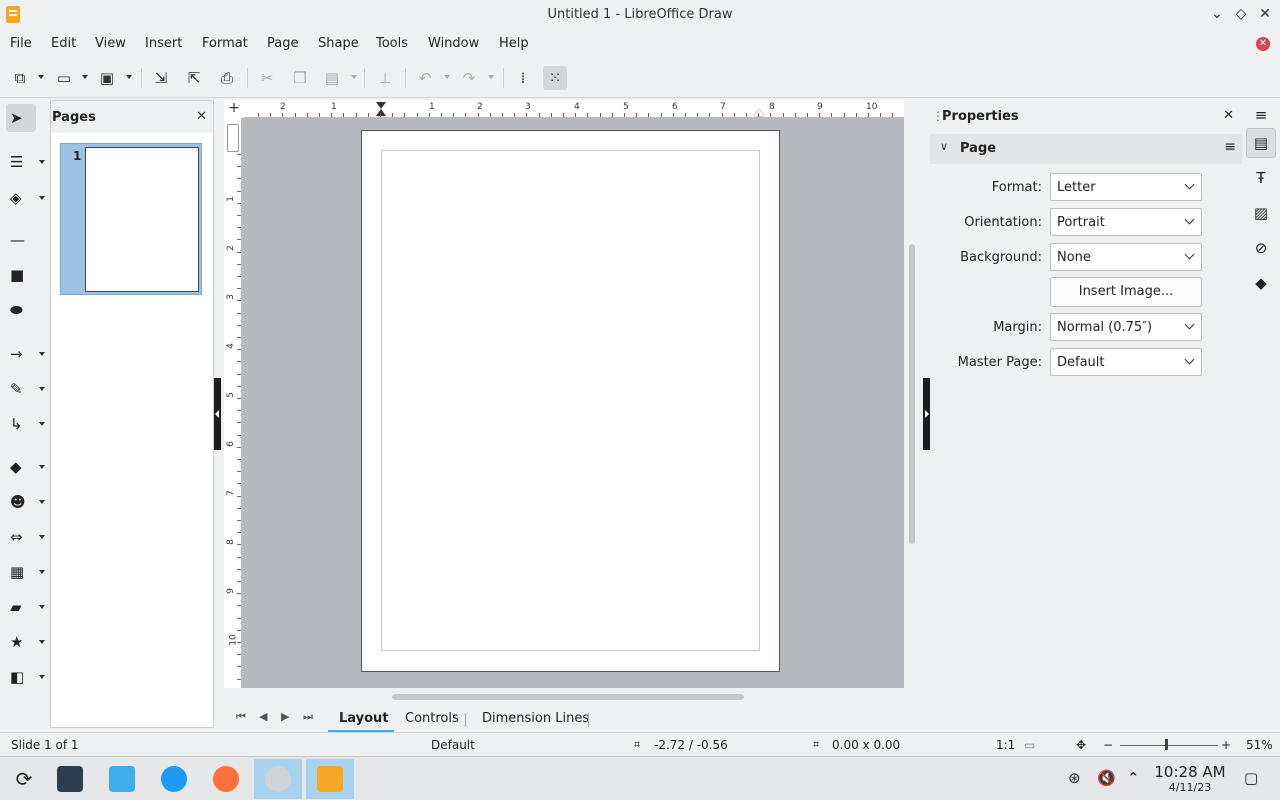 The height and width of the screenshot is (800, 1280). Describe the element at coordinates (161, 78) in the screenshot. I see `export-icon: ⇲` at that location.